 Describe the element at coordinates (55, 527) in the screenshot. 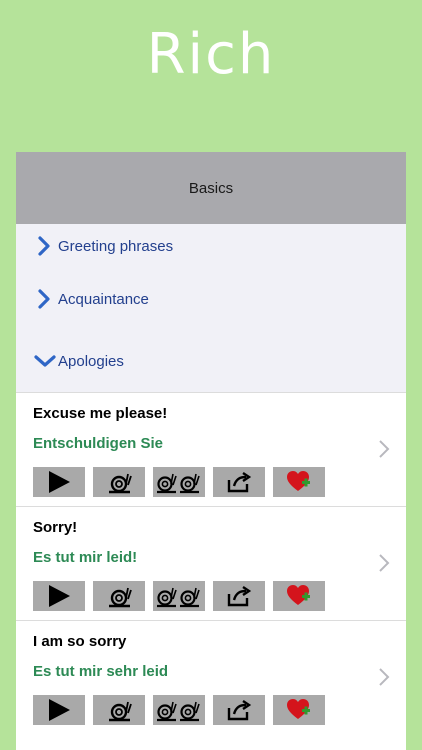

I see `phrase-english: Sorry!` at that location.